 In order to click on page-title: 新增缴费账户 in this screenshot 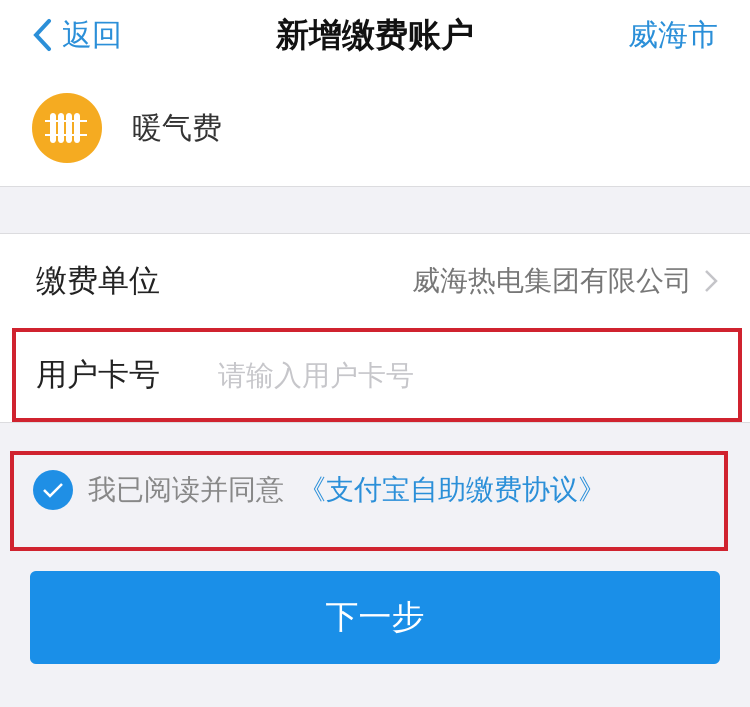, I will do `click(375, 35)`.